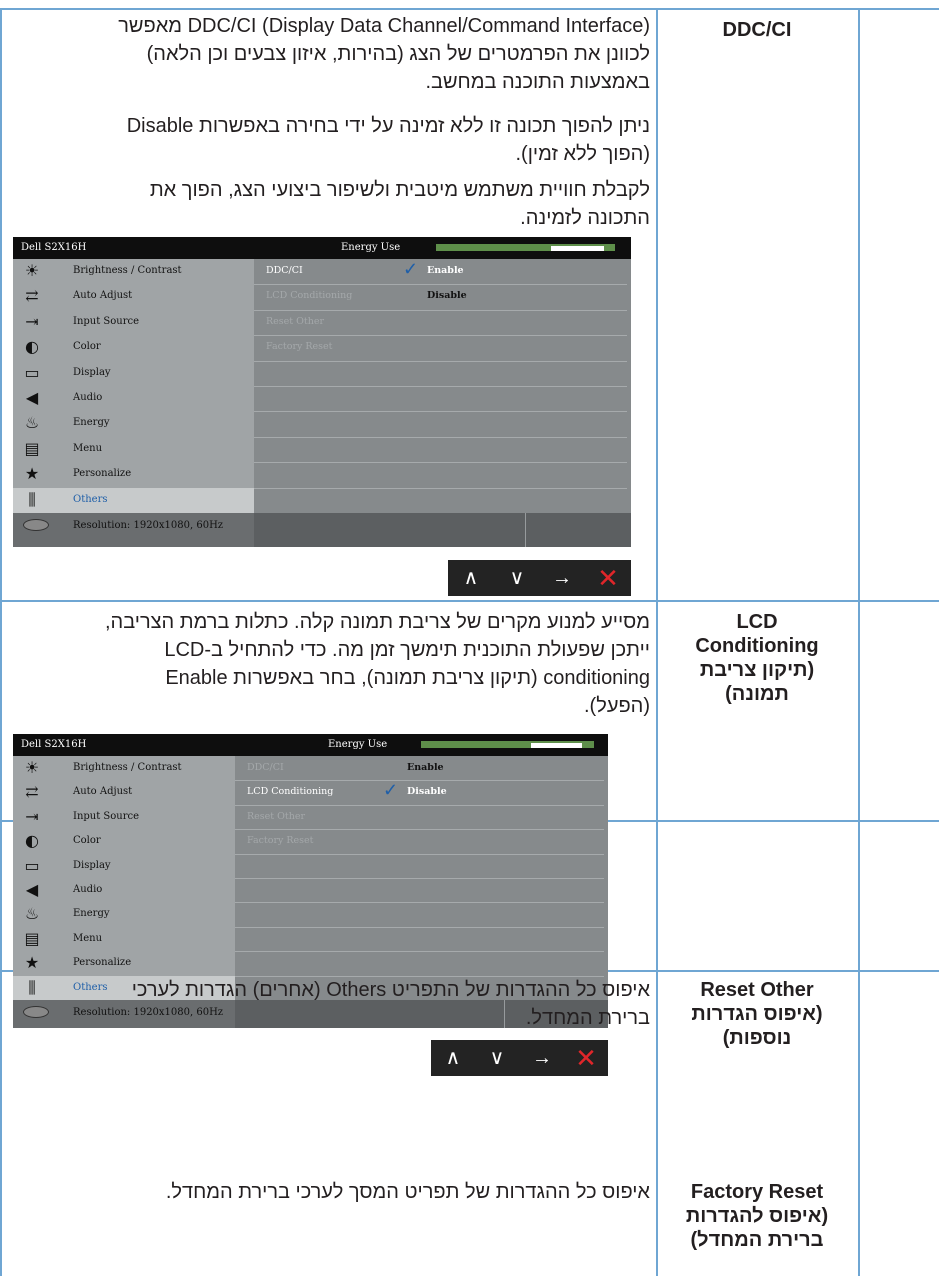 Image resolution: width=939 pixels, height=1276 pixels. I want to click on table-top-rule, so click(469, 9).